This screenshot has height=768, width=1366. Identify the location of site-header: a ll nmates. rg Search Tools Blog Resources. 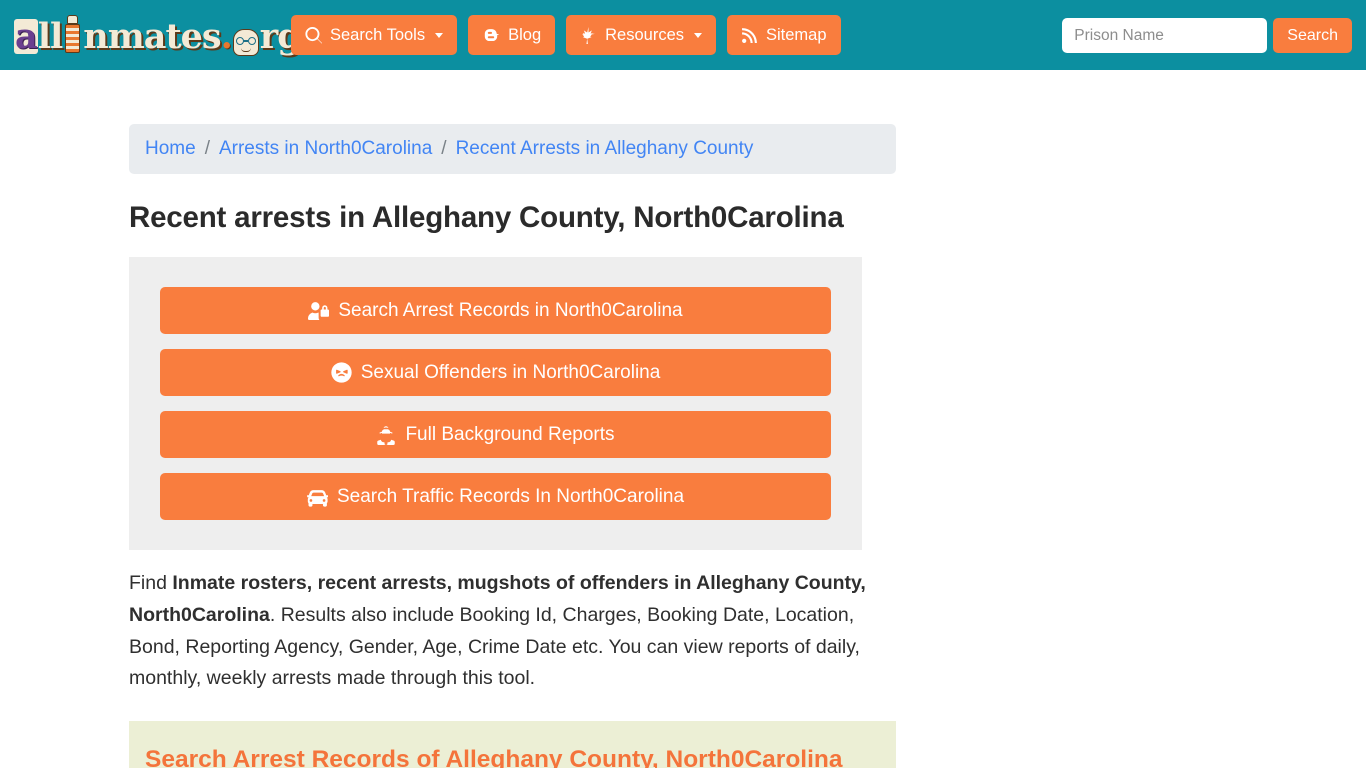
(683, 35).